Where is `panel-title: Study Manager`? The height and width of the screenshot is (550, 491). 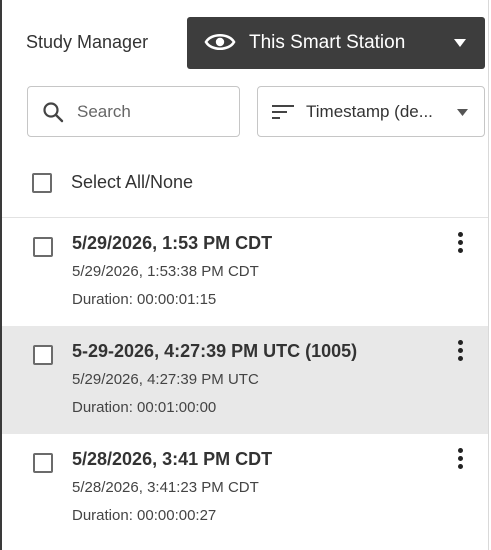 panel-title: Study Manager is located at coordinates (87, 42).